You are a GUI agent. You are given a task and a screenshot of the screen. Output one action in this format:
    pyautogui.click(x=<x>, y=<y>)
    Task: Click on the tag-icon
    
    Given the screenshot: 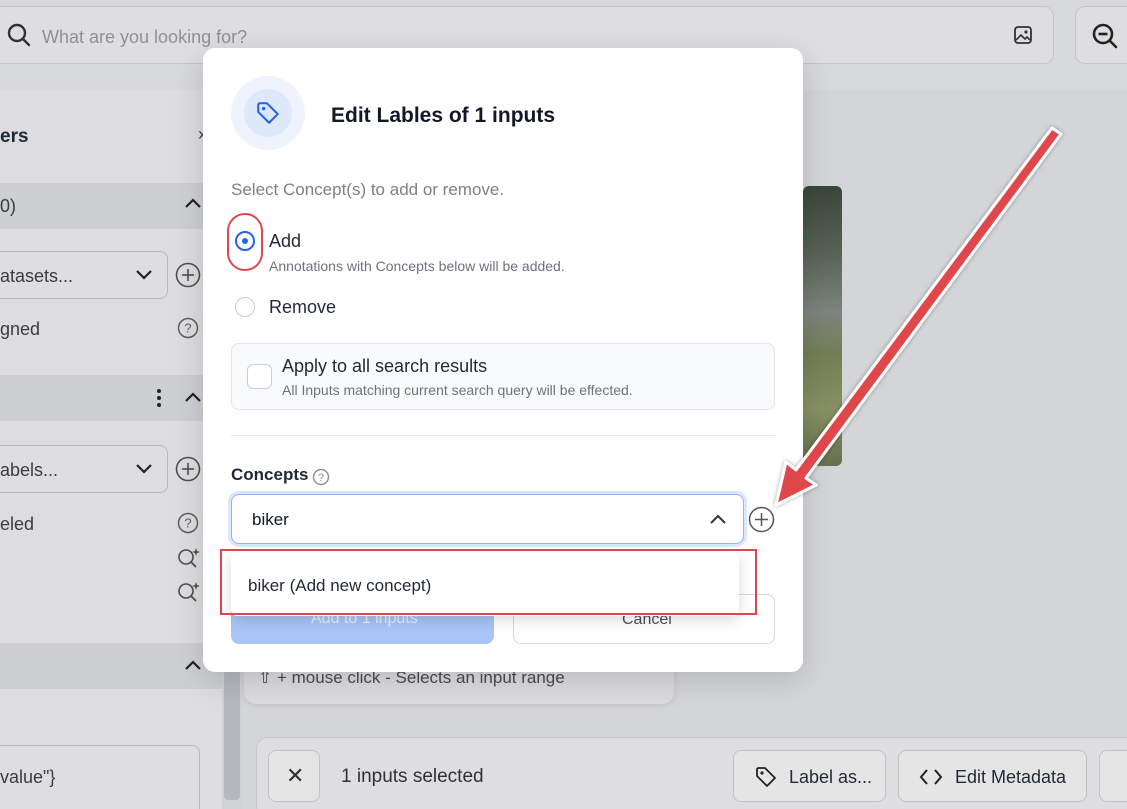 What is the action you would take?
    pyautogui.click(x=268, y=113)
    